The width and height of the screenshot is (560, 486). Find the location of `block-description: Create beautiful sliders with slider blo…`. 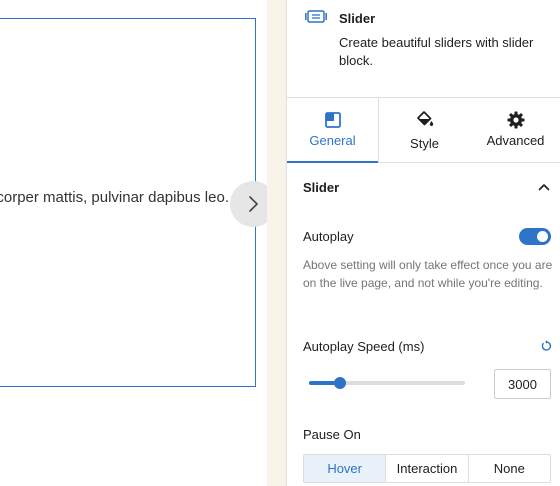

block-description: Create beautiful sliders with slider blo… is located at coordinates (436, 51).